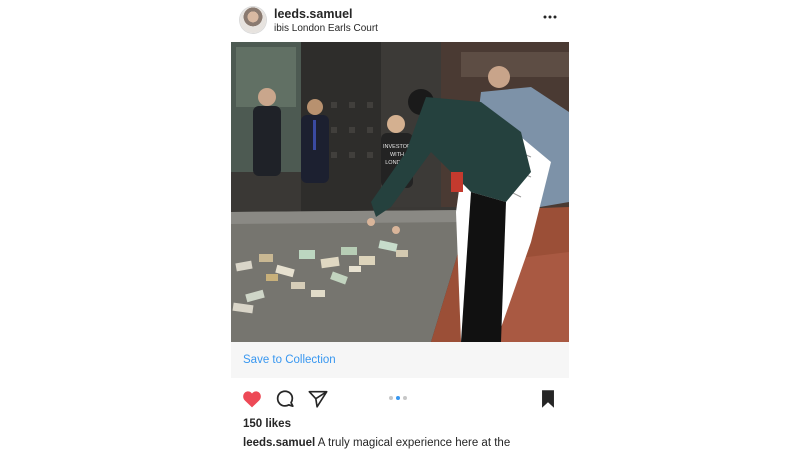 The image size is (800, 450). I want to click on send-paper-plane-icon, so click(318, 399).